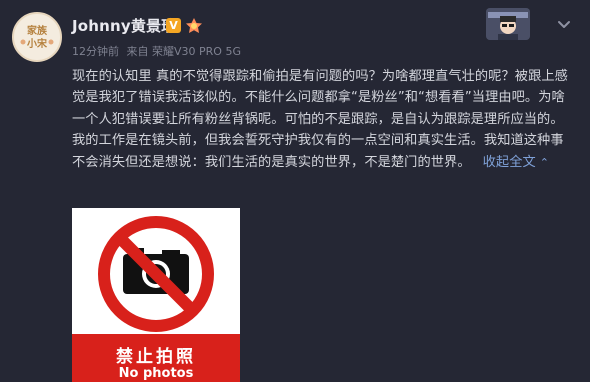 Image resolution: width=590 pixels, height=382 pixels. What do you see at coordinates (156, 295) in the screenshot?
I see `post-image: 禁止拍照 No photos` at bounding box center [156, 295].